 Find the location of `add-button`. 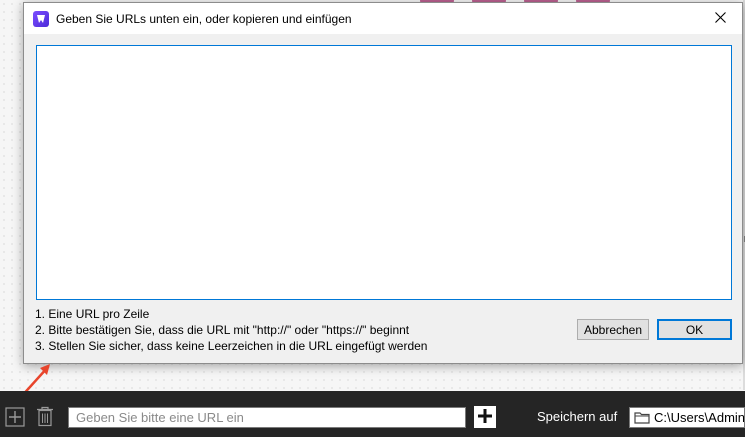

add-button is located at coordinates (15, 418).